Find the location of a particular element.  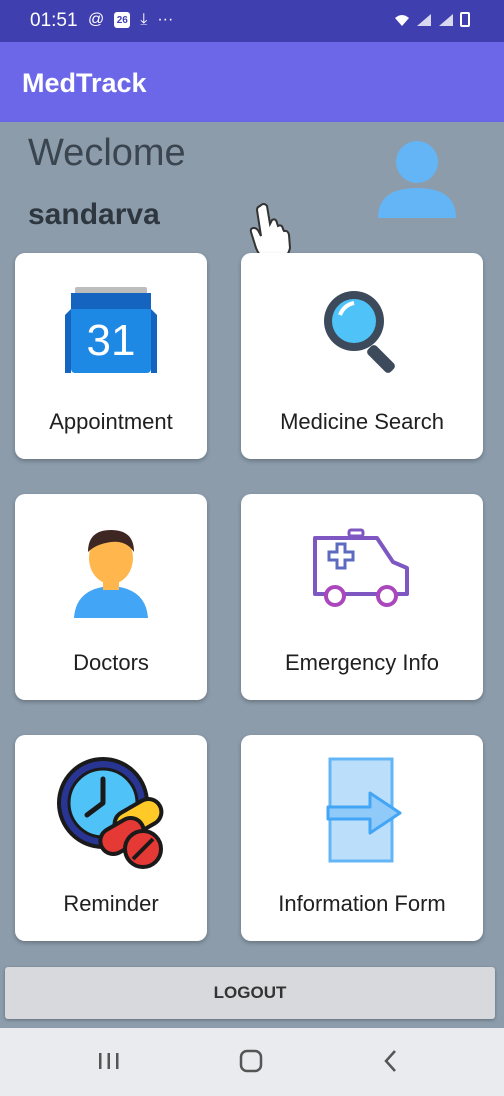

doctor-icon is located at coordinates (111, 574).